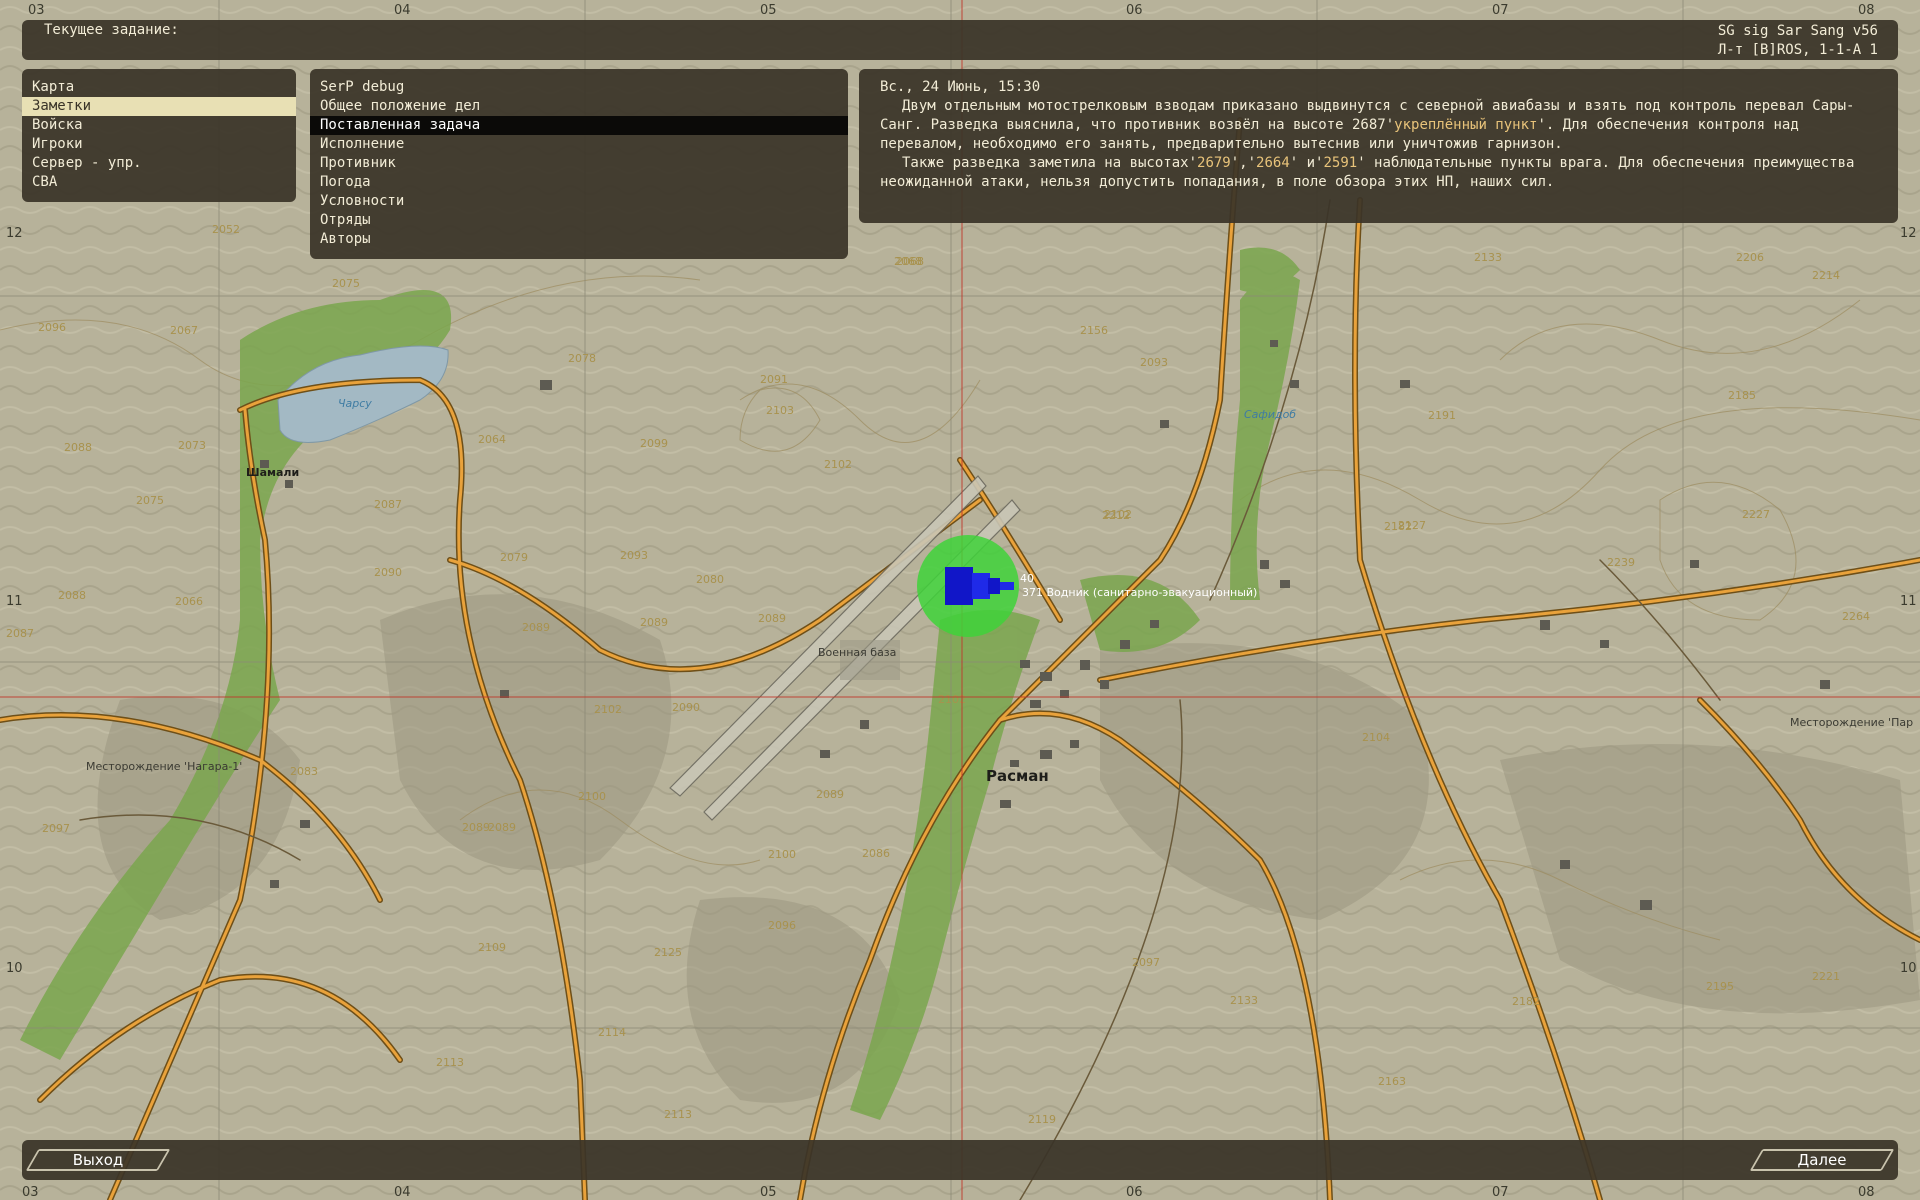 This screenshot has width=1920, height=1200. Describe the element at coordinates (1340, 163) in the screenshot. I see `height-link-2591: 2591` at that location.